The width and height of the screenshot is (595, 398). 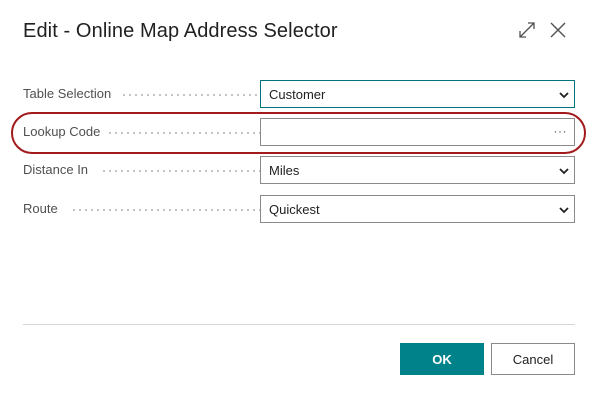 I want to click on table-selection-label: Table Selection, so click(x=67, y=93).